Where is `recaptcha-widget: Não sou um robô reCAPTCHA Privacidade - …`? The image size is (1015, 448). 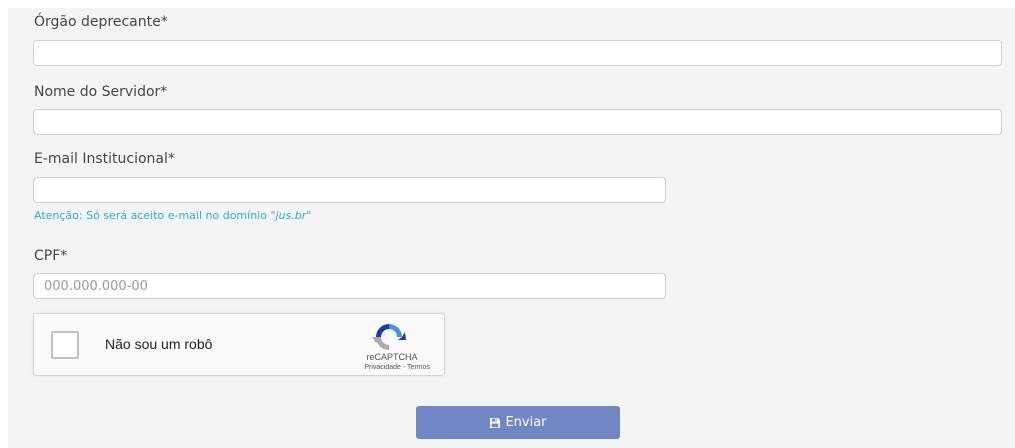
recaptcha-widget: Não sou um robô reCAPTCHA Privacidade - … is located at coordinates (239, 344).